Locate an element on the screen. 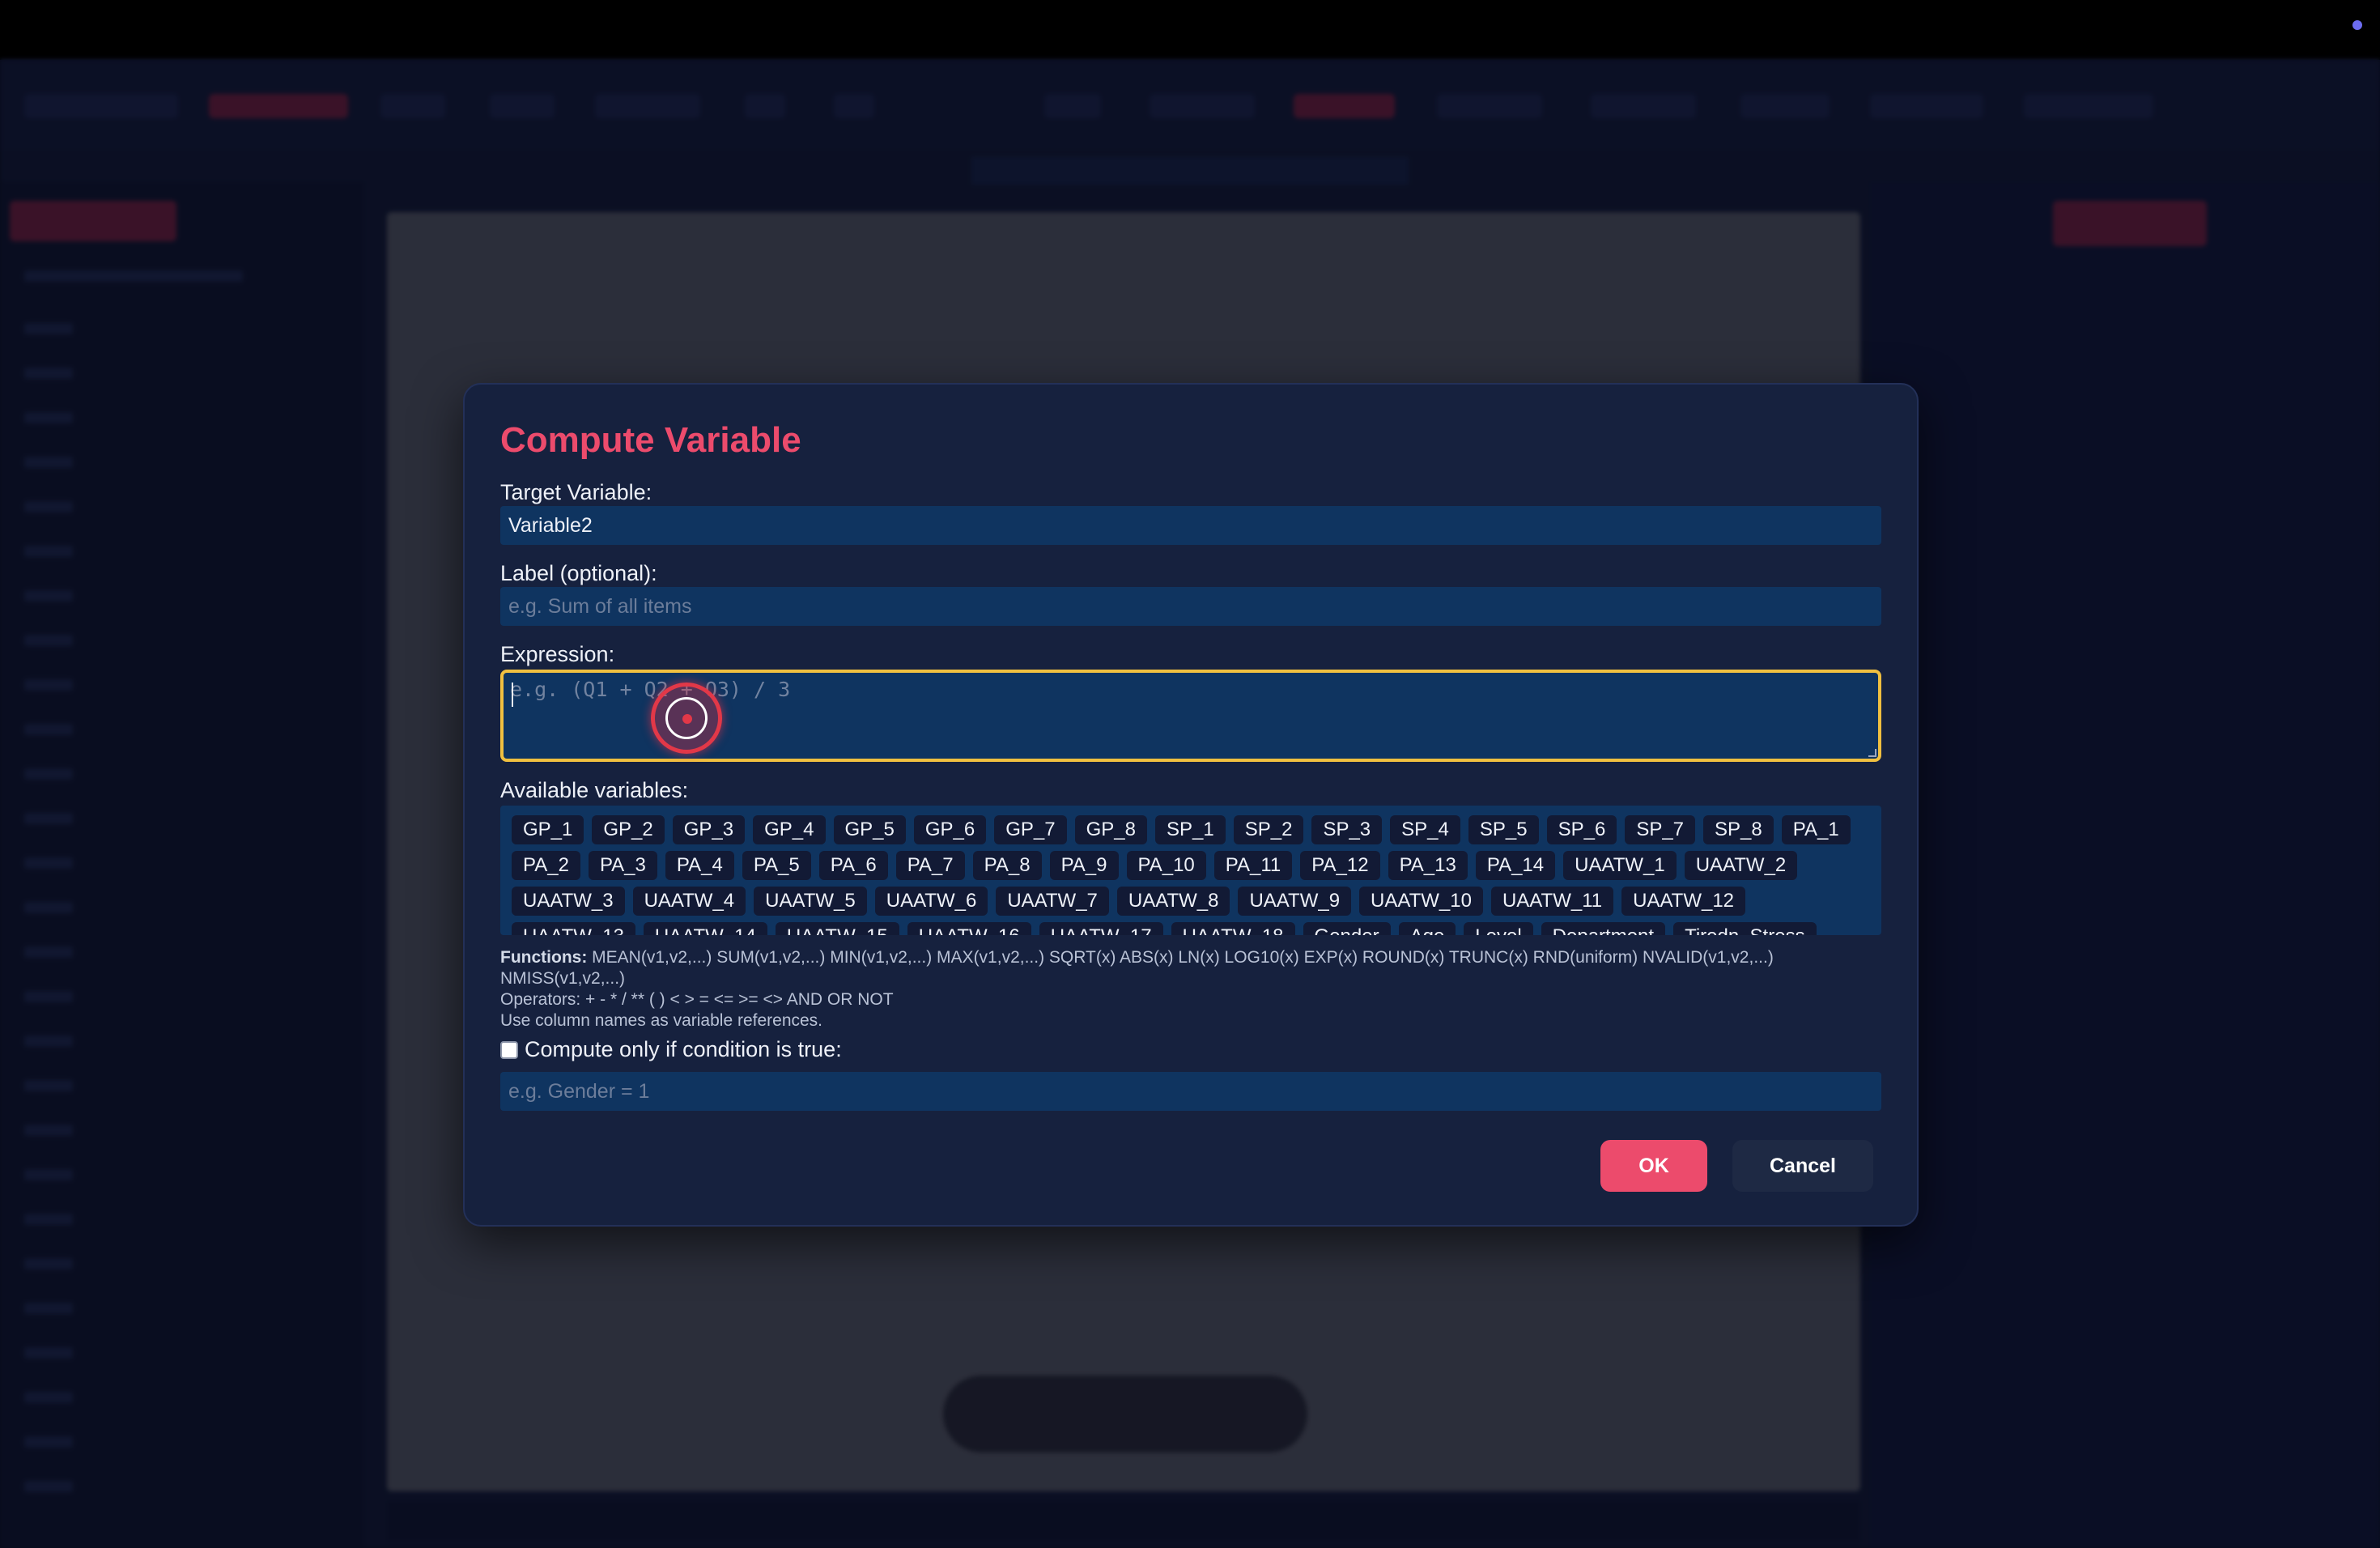  variable-chip: PA_8 is located at coordinates (1007, 865).